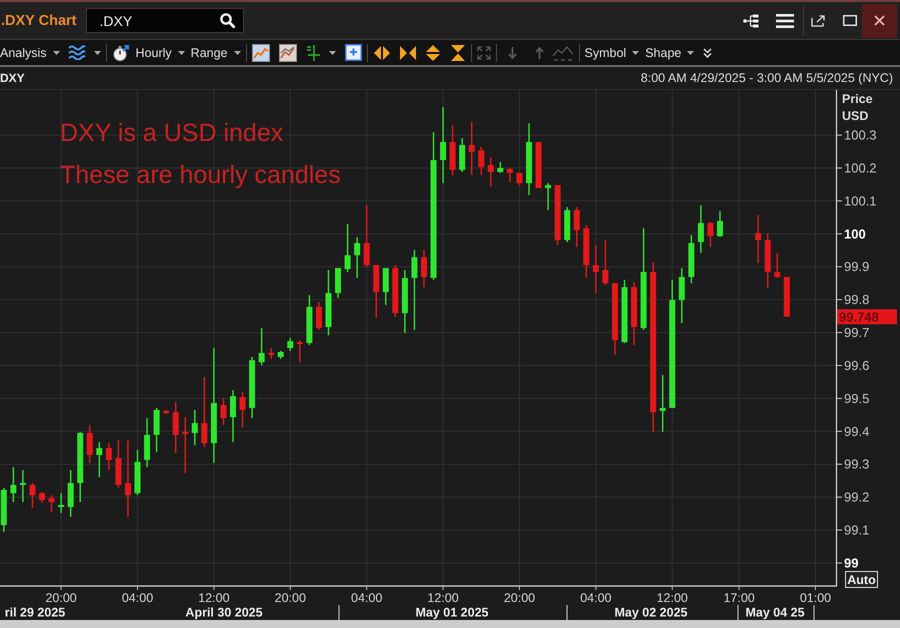 Image resolution: width=900 pixels, height=628 pixels. I want to click on double-chevron-icon, so click(707, 53).